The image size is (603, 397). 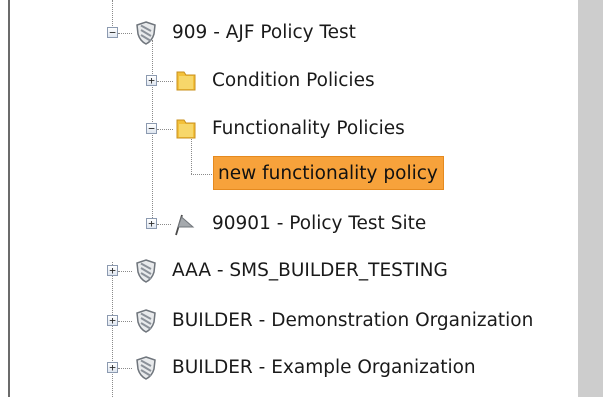 What do you see at coordinates (310, 270) in the screenshot?
I see `tree-item-label: AAA - SMS_BUILDER_TESTING` at bounding box center [310, 270].